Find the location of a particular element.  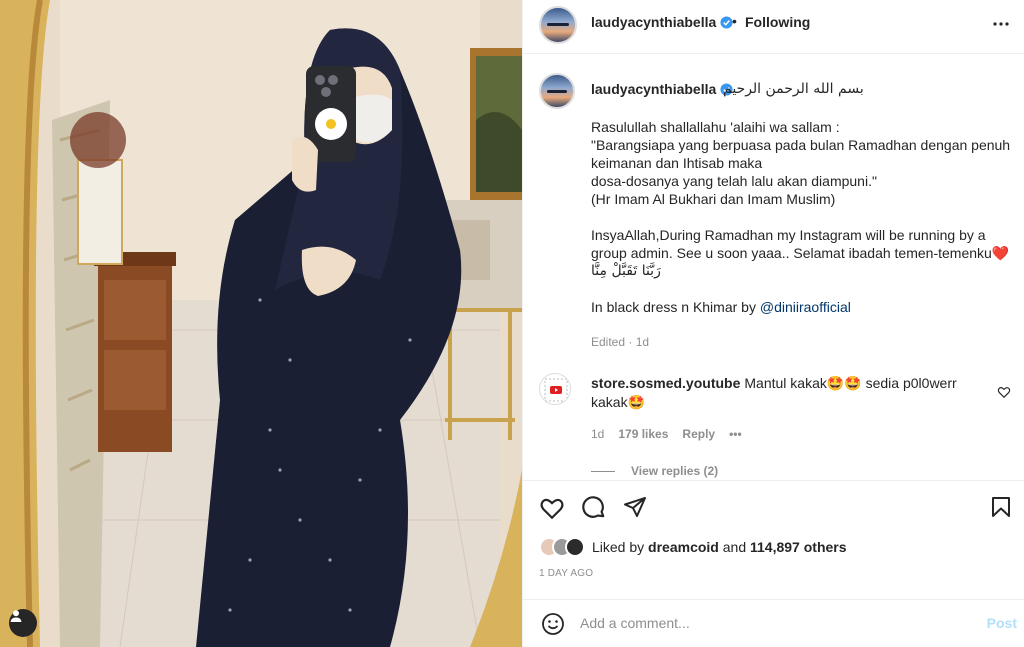

view-replies-button: View replies (2) is located at coordinates (654, 471).